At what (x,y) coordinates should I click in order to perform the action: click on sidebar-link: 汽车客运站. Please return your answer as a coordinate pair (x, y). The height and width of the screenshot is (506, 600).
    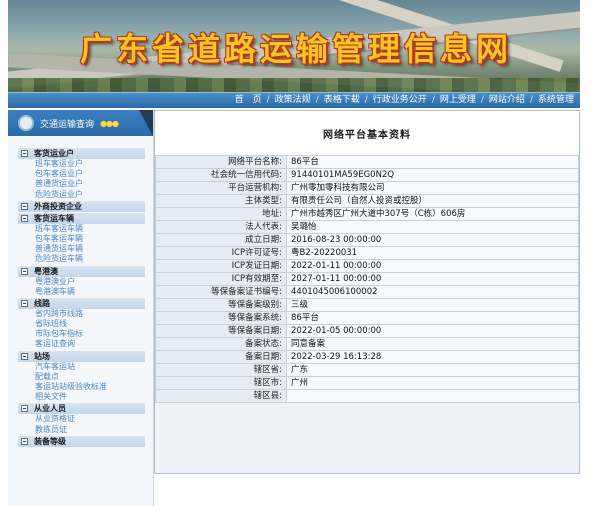
    Looking at the image, I should click on (81, 367).